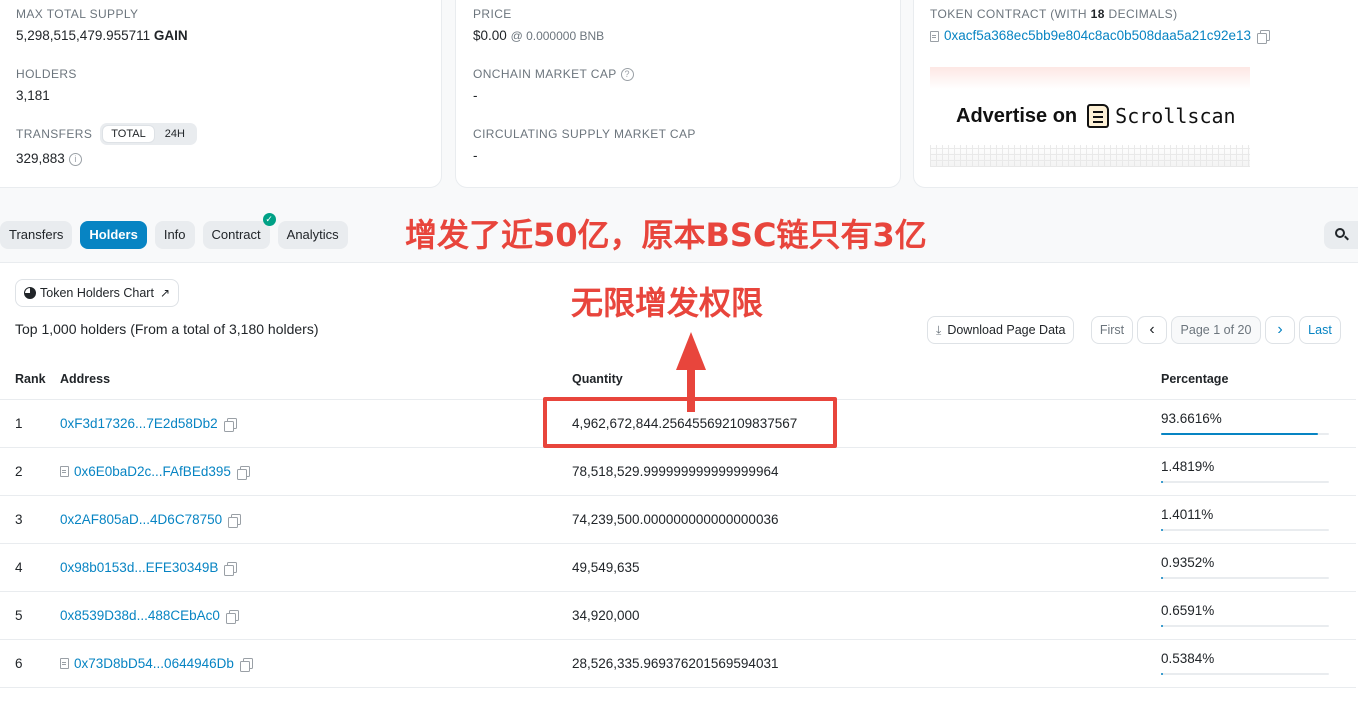 The width and height of the screenshot is (1358, 702). Describe the element at coordinates (139, 423) in the screenshot. I see `holder-address-link: 0xF3d17326...7E2d58Db2` at that location.